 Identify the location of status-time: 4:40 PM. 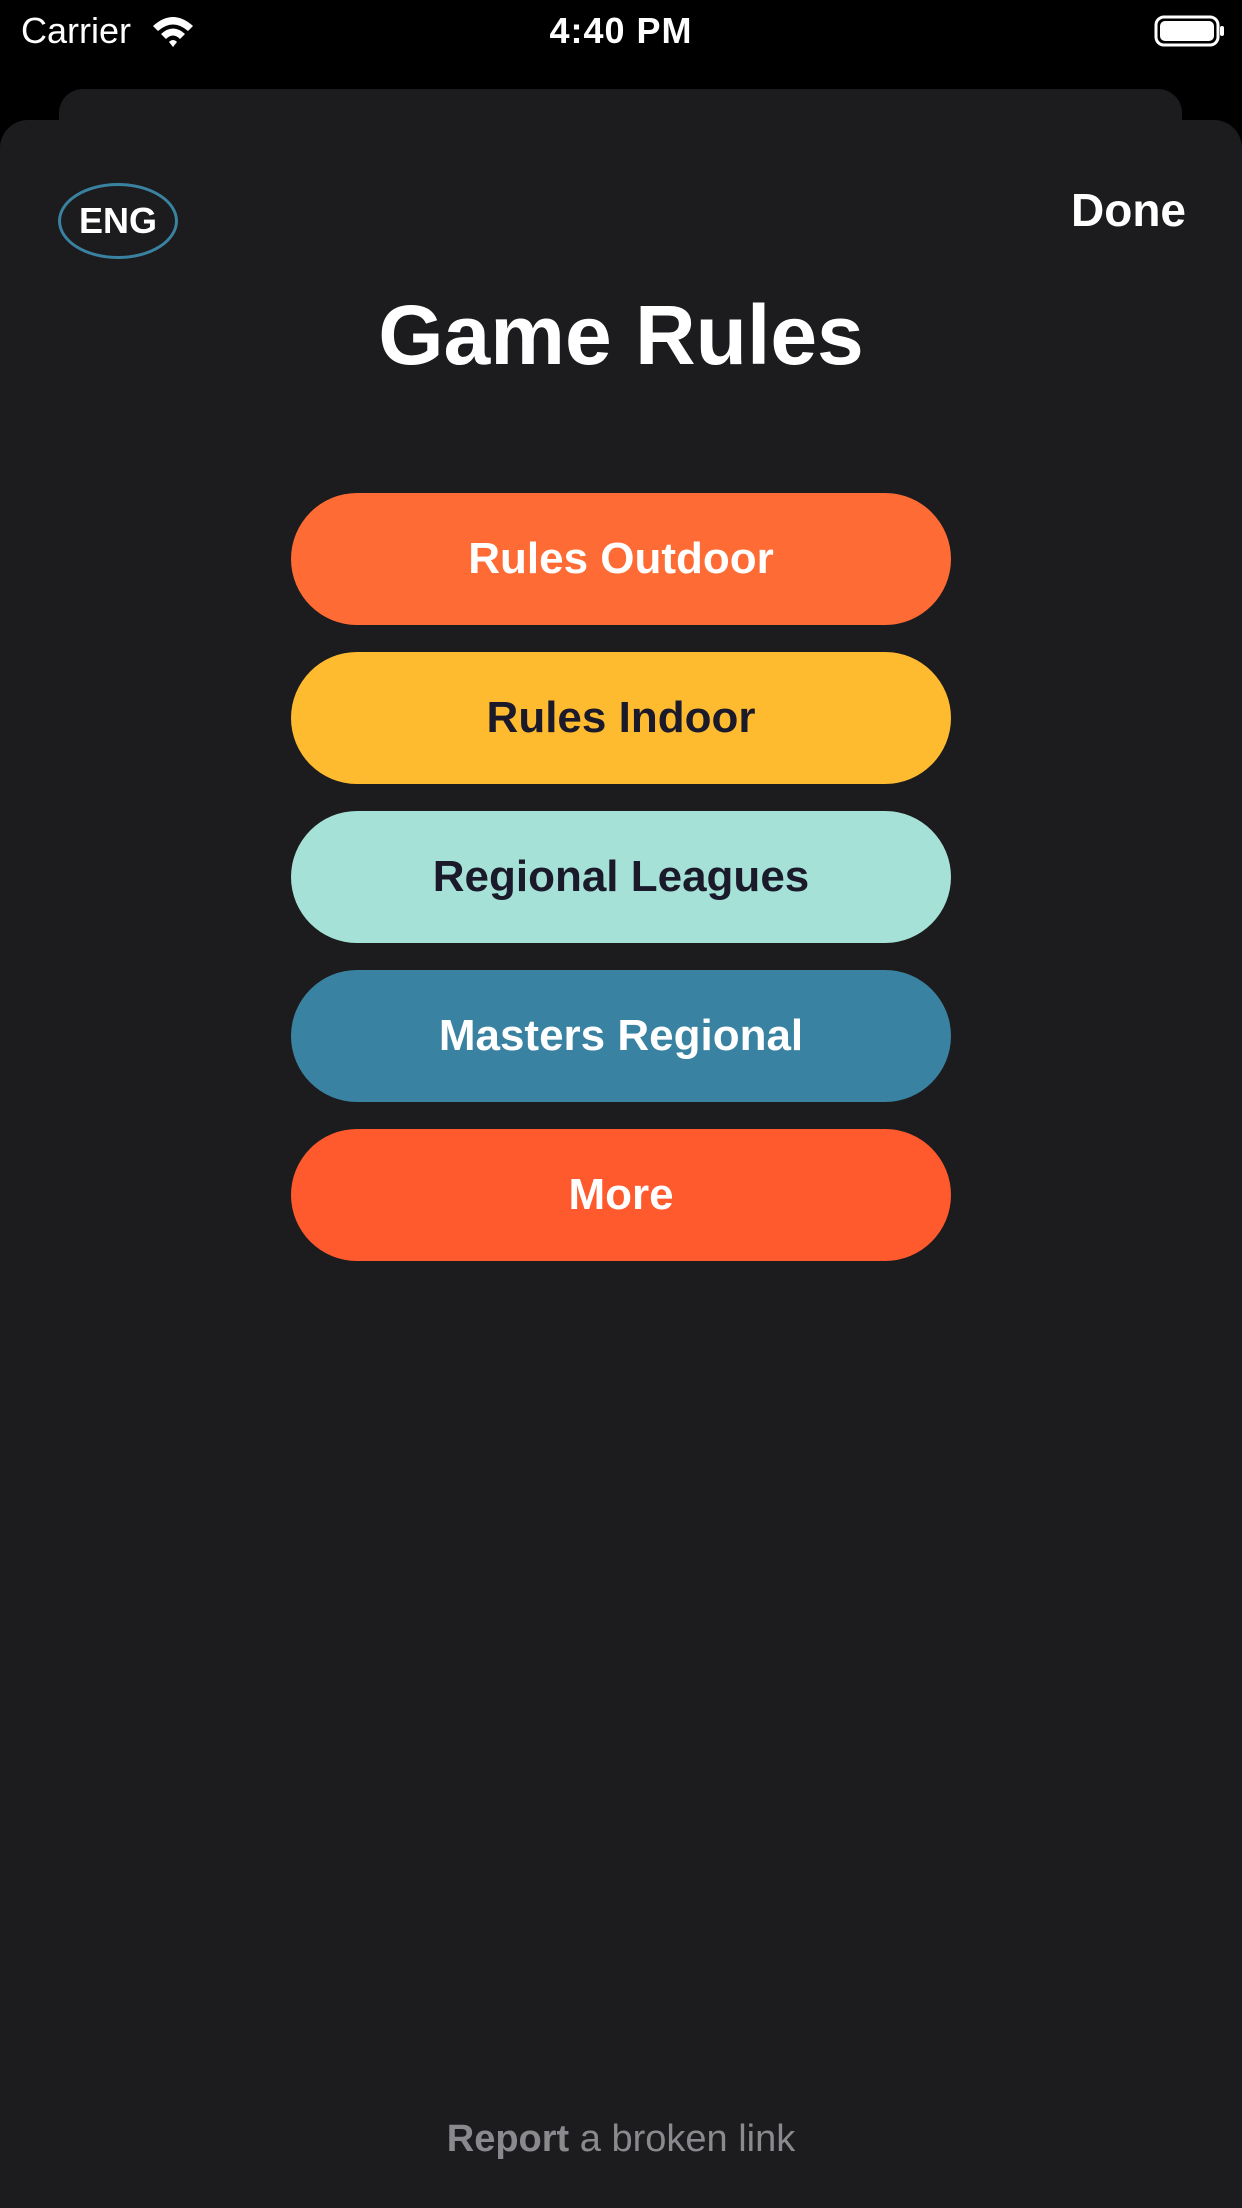
(621, 30).